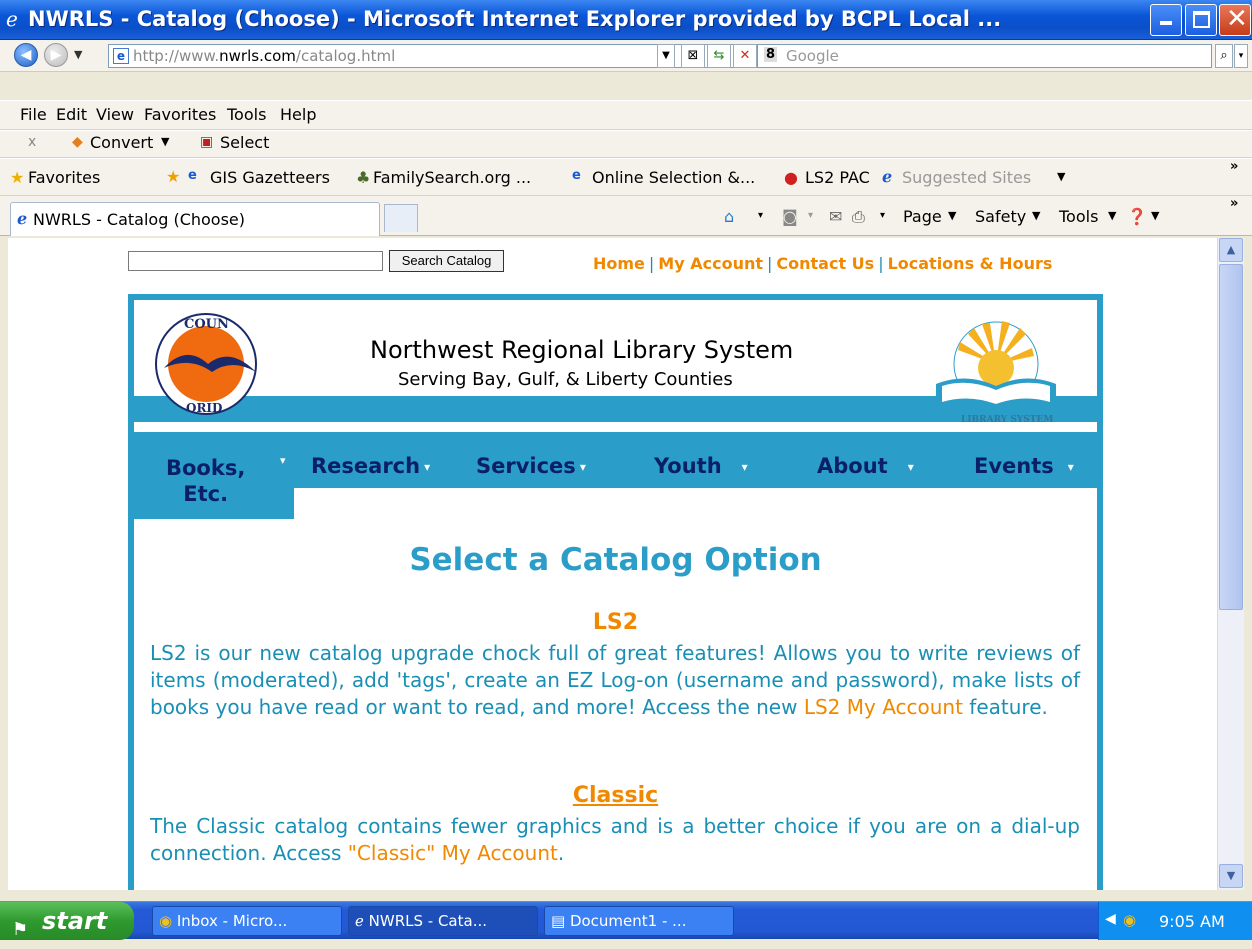 This screenshot has height=949, width=1252. Describe the element at coordinates (1155, 215) in the screenshot. I see `help-dropdown-icon: ▼` at that location.